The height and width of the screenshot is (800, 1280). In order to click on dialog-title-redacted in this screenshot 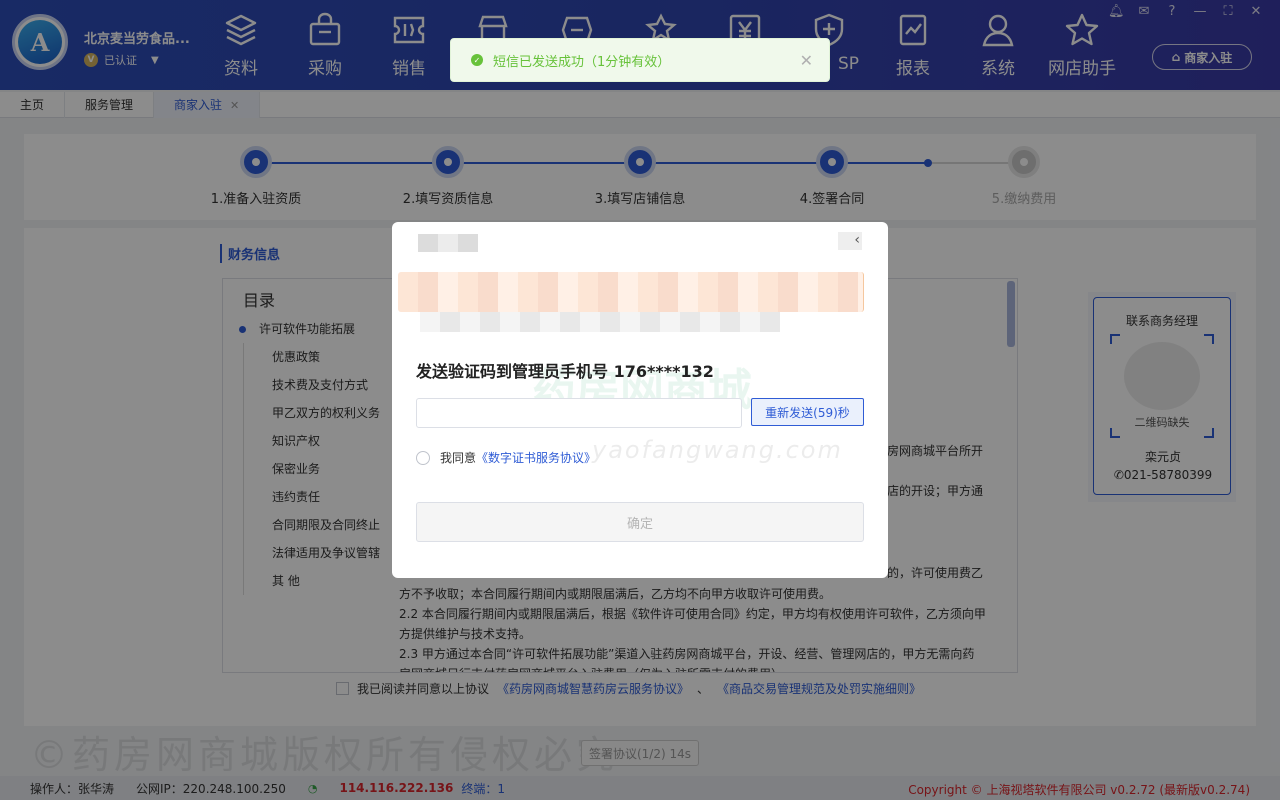, I will do `click(448, 243)`.